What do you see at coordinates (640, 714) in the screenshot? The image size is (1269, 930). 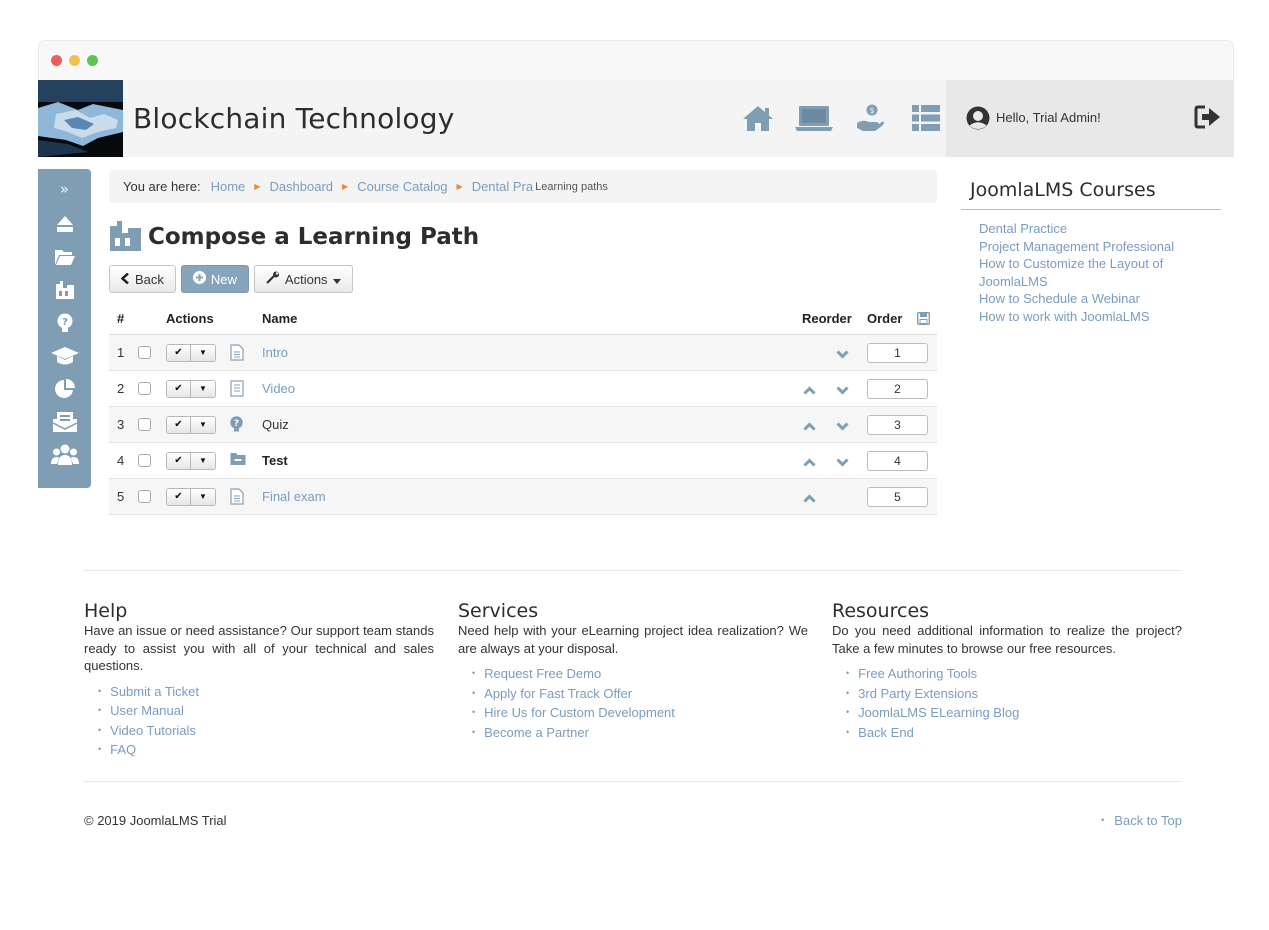 I see `footer-link: Hire Us for Custom Development` at bounding box center [640, 714].